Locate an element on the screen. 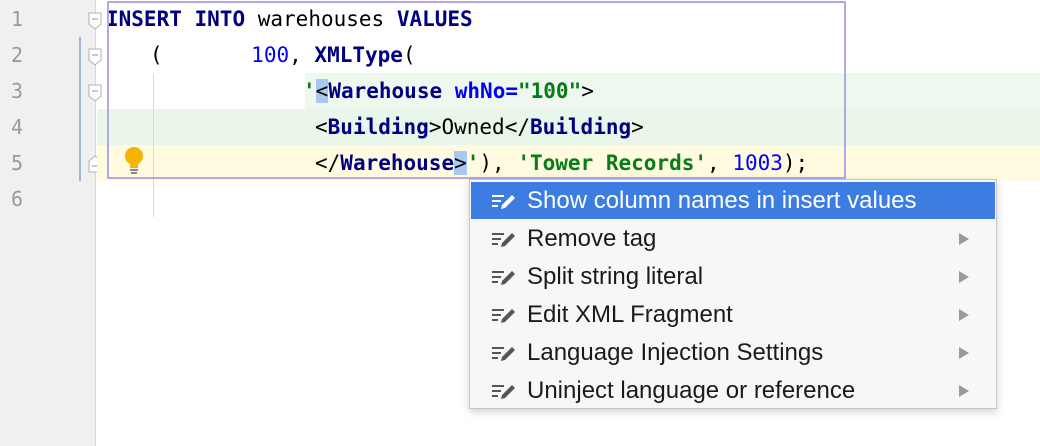 This screenshot has height=446, width=1040. menu-item-split-string-literal: Split string literal is located at coordinates (733, 276).